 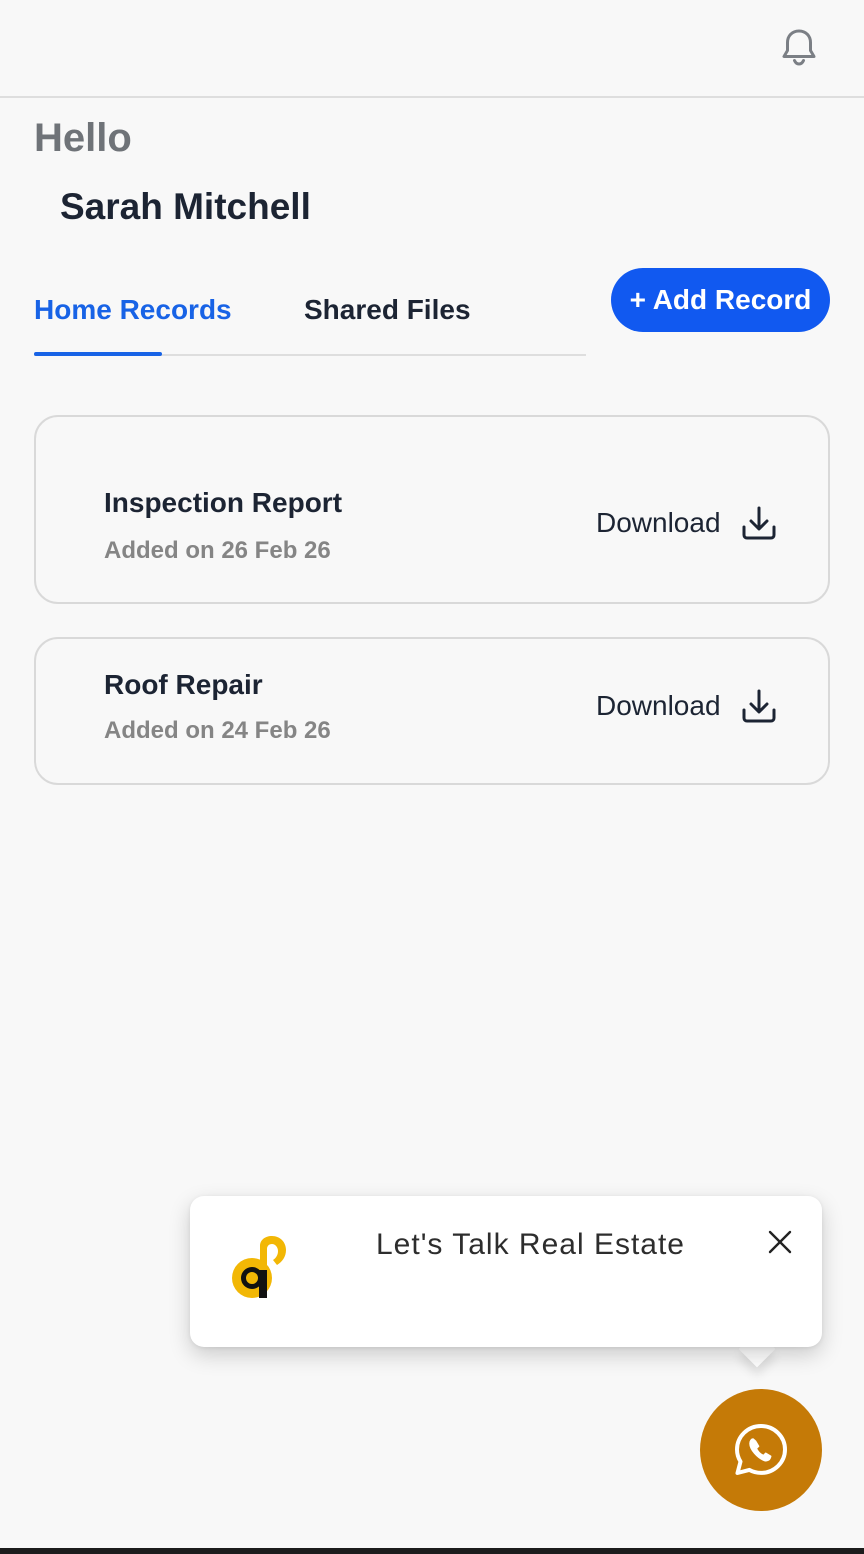 What do you see at coordinates (133, 310) in the screenshot?
I see `tab-home-records: Home Records` at bounding box center [133, 310].